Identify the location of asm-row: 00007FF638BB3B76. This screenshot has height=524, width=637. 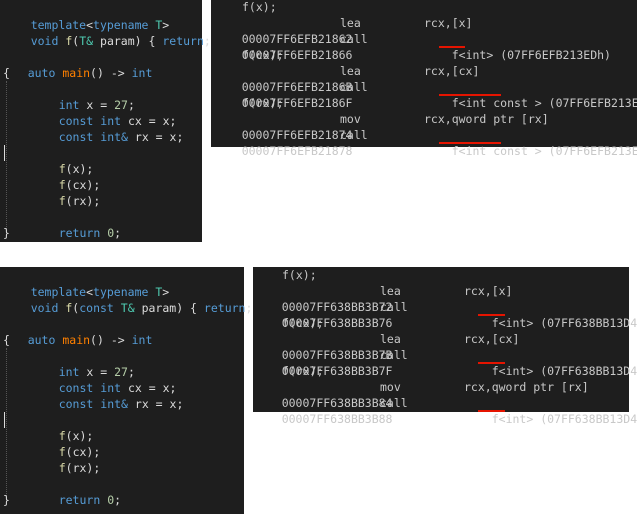
(323, 314).